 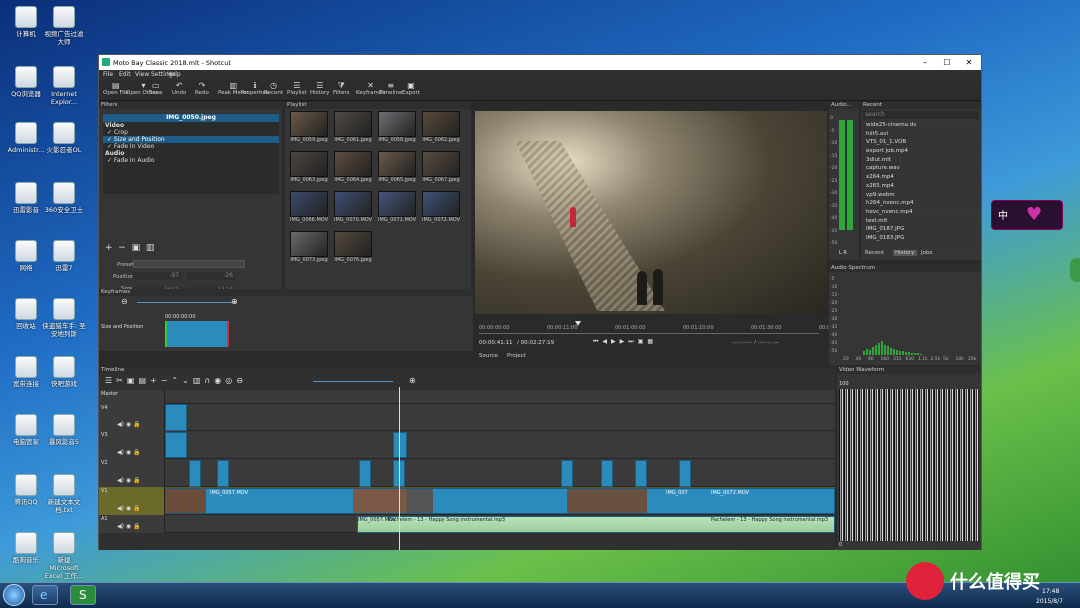 I want to click on playlist-item: IMG_0067.jpeg, so click(x=441, y=168).